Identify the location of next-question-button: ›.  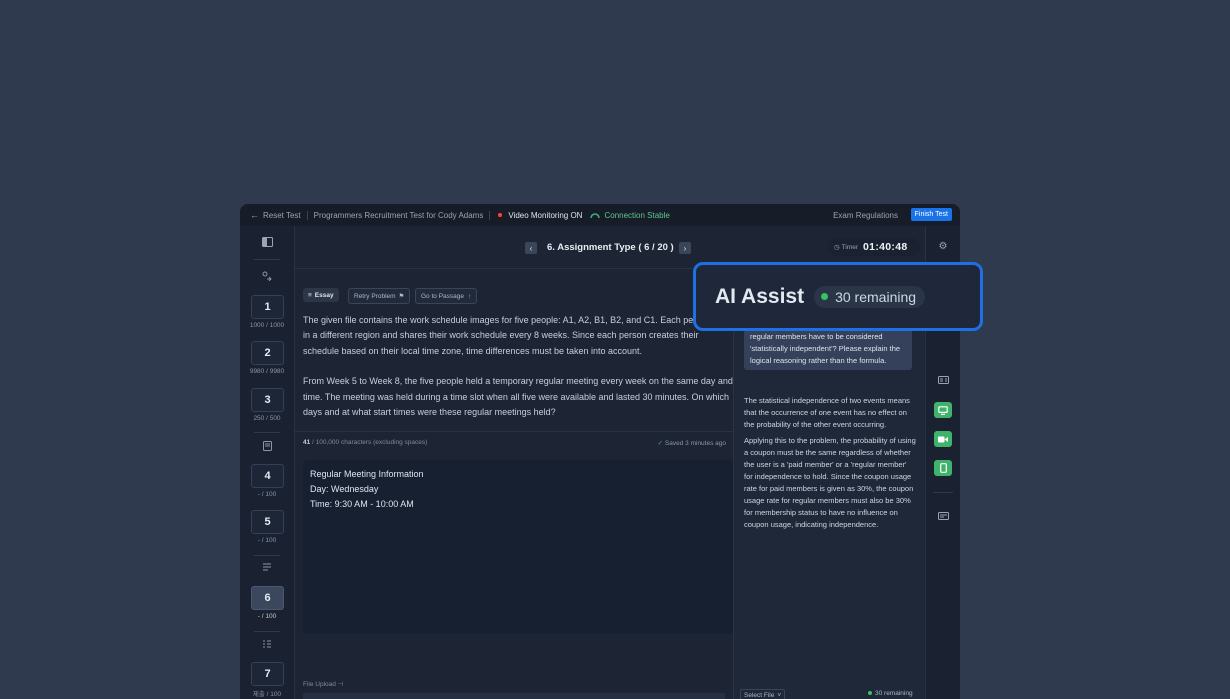
(685, 248).